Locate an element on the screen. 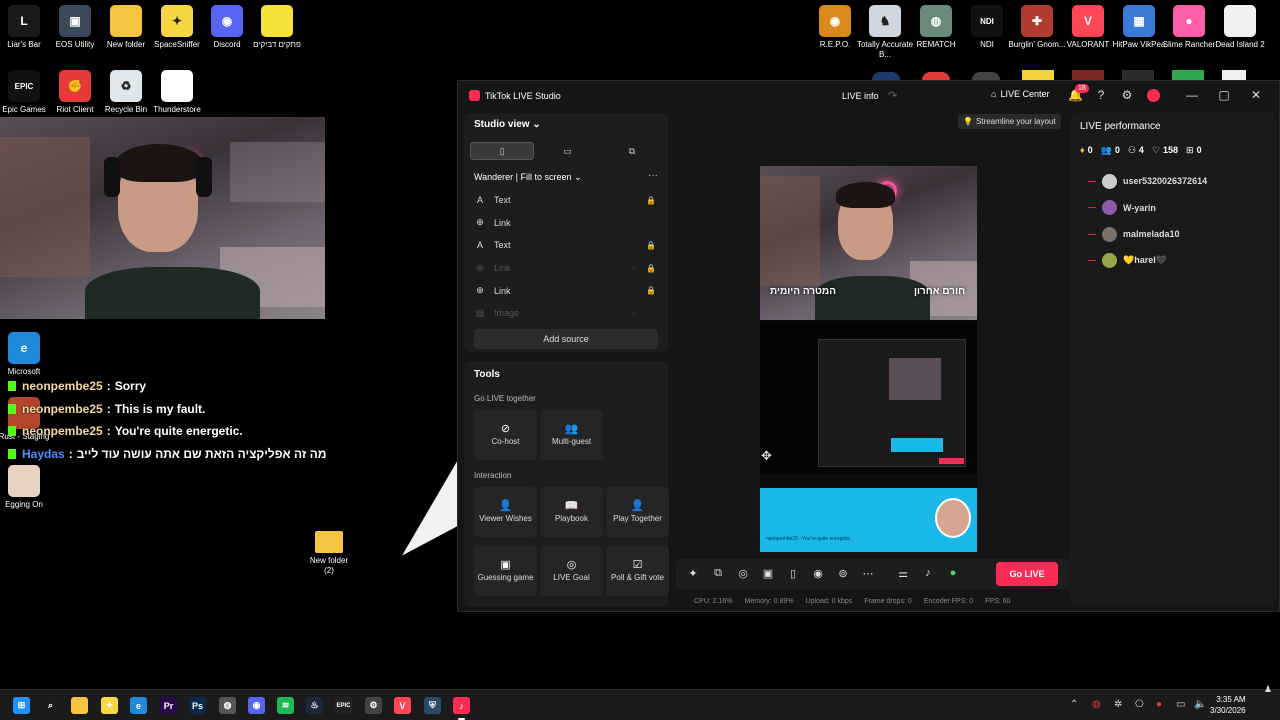 Image resolution: width=1280 pixels, height=720 pixels. tool-multi-guest: 👥 Multi-guest is located at coordinates (571, 435).